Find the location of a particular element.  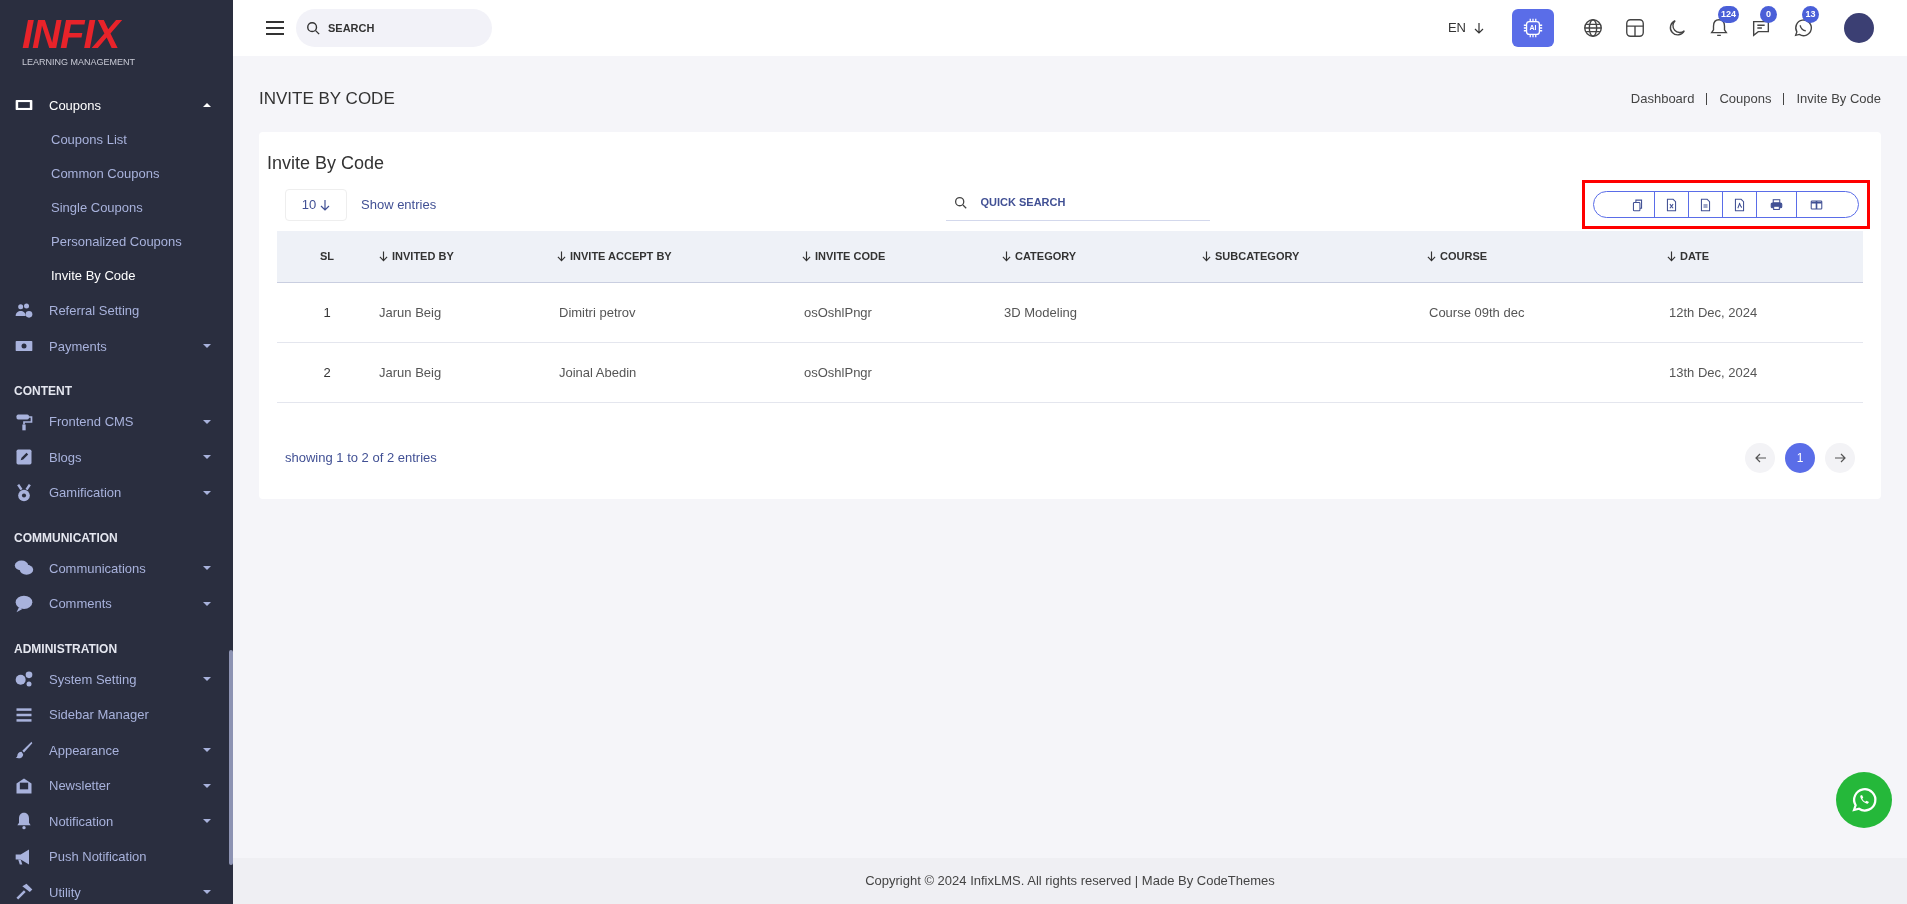

bell-icon is located at coordinates (1719, 28).